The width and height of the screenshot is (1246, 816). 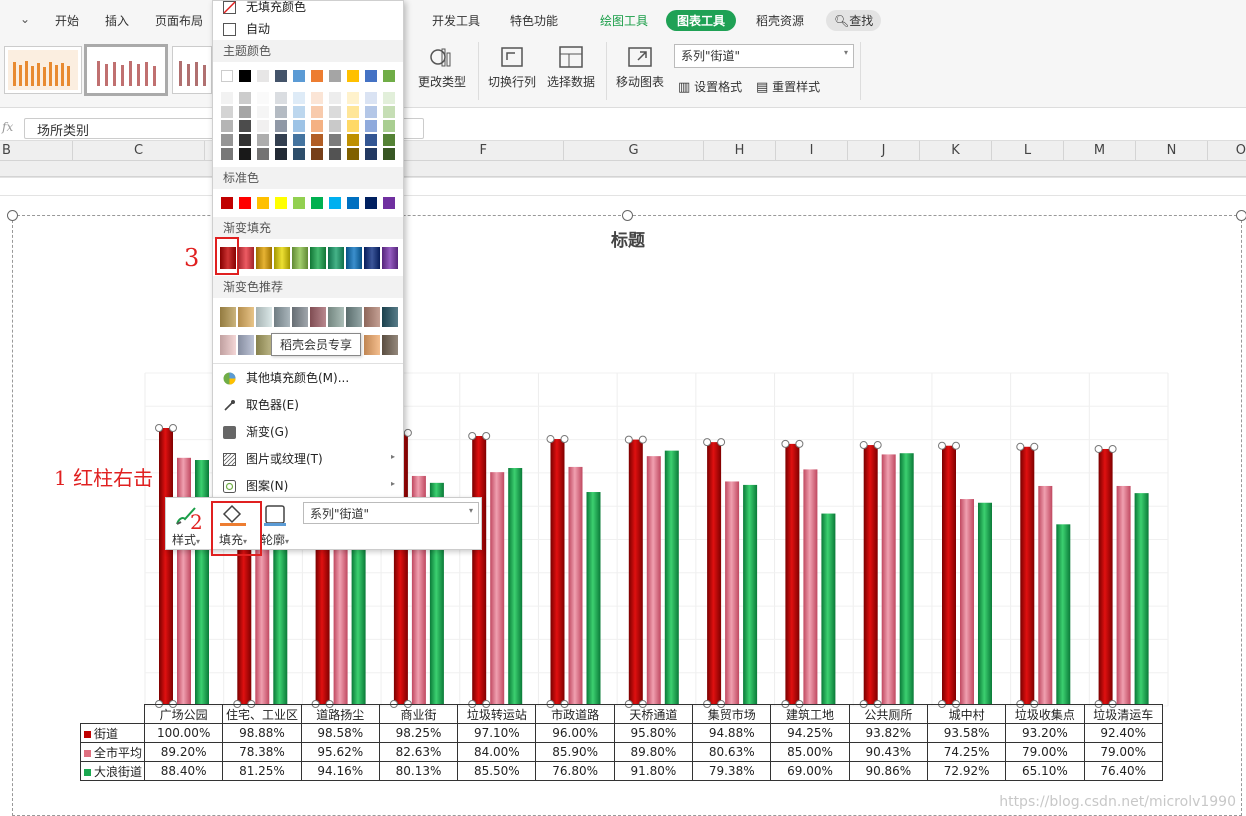 I want to click on eyedropper-item: 取色器(E), so click(x=261, y=404).